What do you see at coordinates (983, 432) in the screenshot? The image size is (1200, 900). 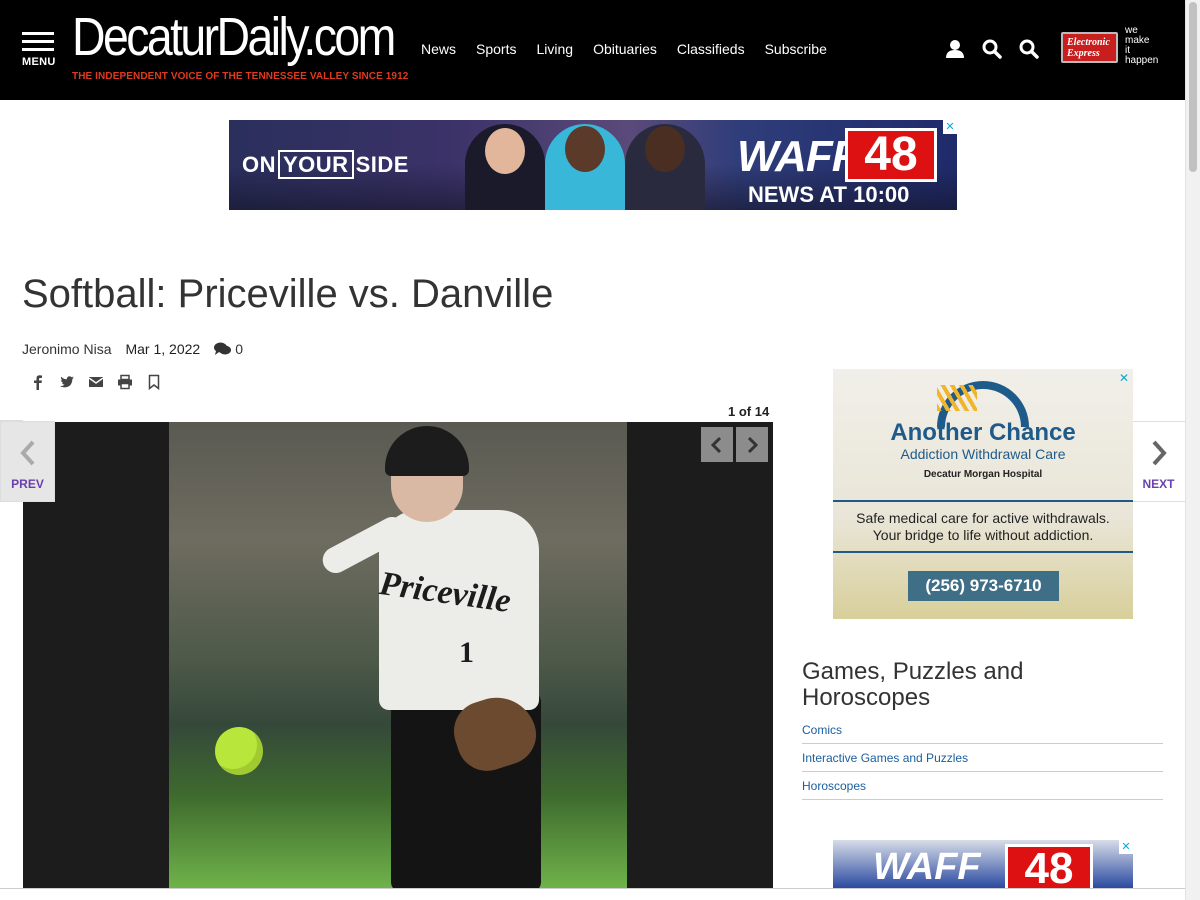 I see `ad-title: Another Chance` at bounding box center [983, 432].